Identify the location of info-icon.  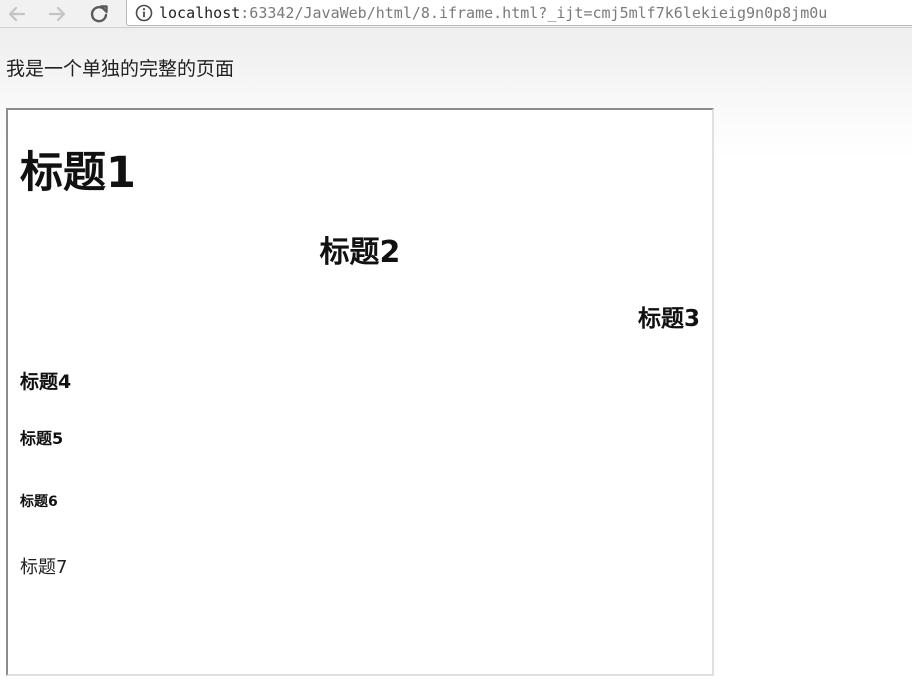
(144, 13).